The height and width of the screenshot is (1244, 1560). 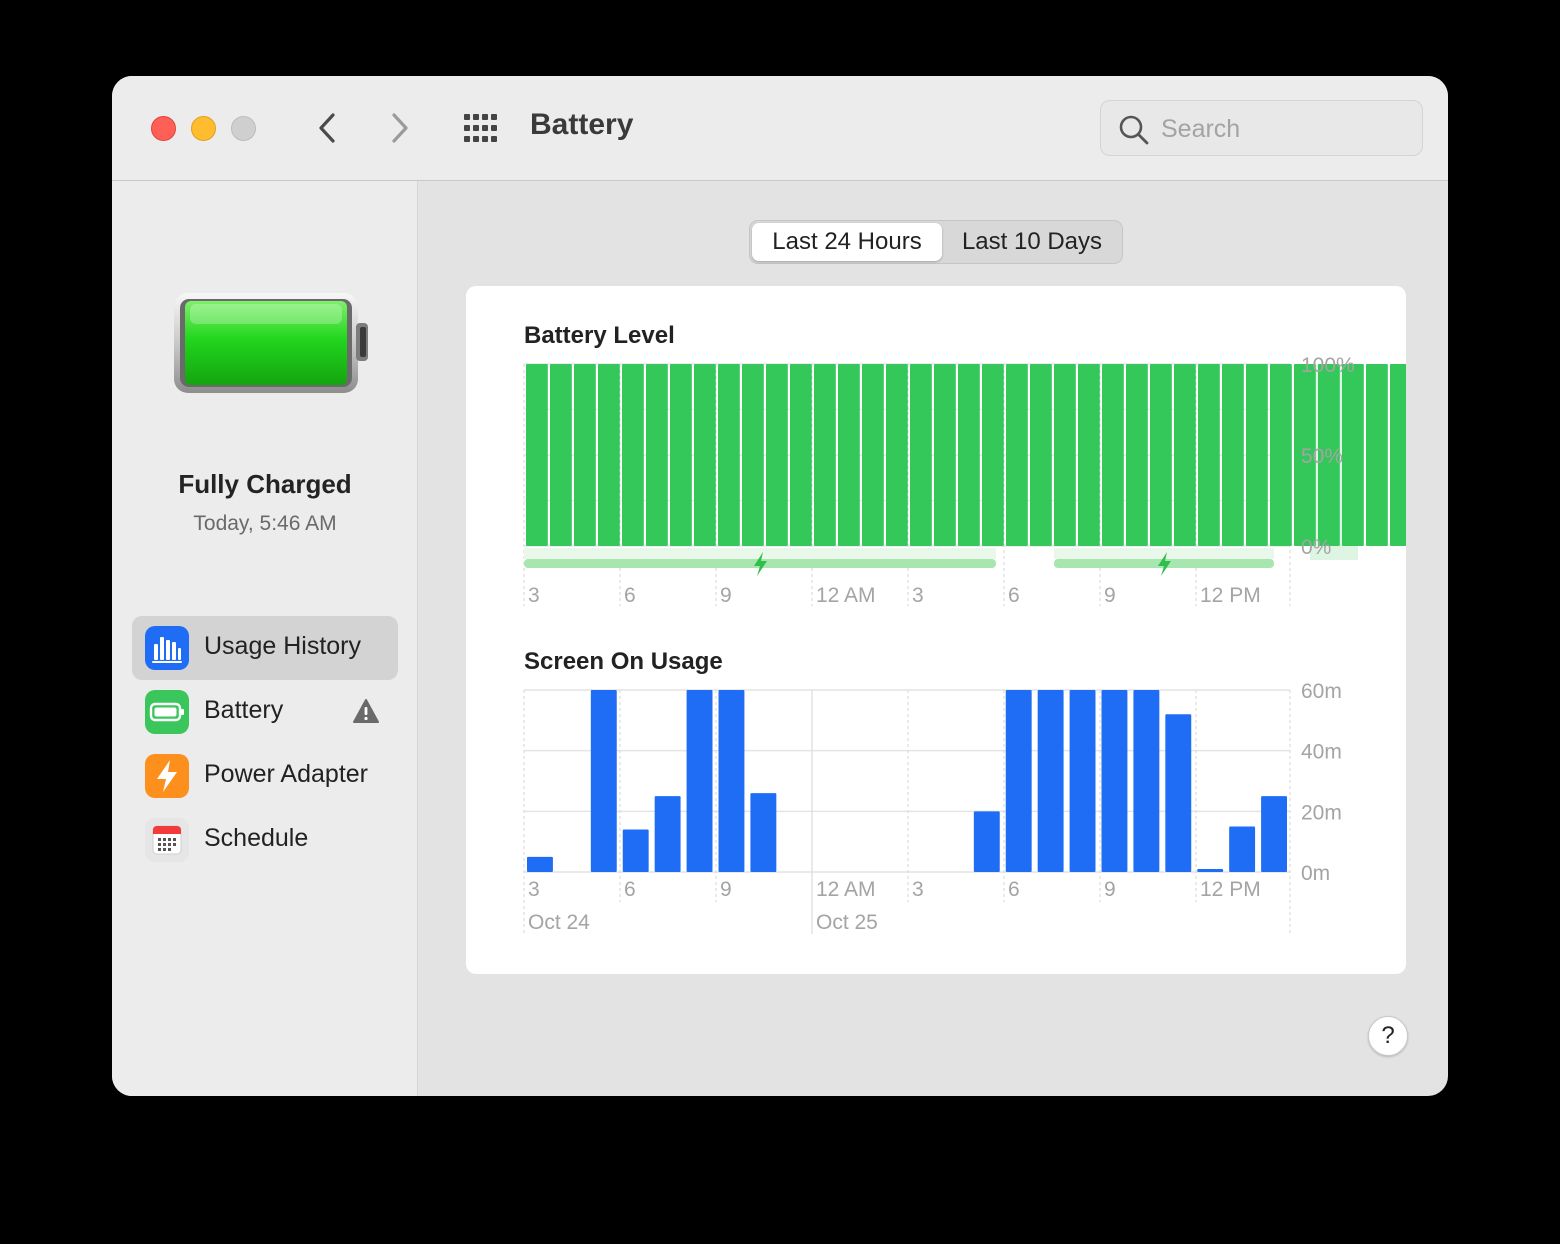 What do you see at coordinates (243, 128) in the screenshot?
I see `zoom-button` at bounding box center [243, 128].